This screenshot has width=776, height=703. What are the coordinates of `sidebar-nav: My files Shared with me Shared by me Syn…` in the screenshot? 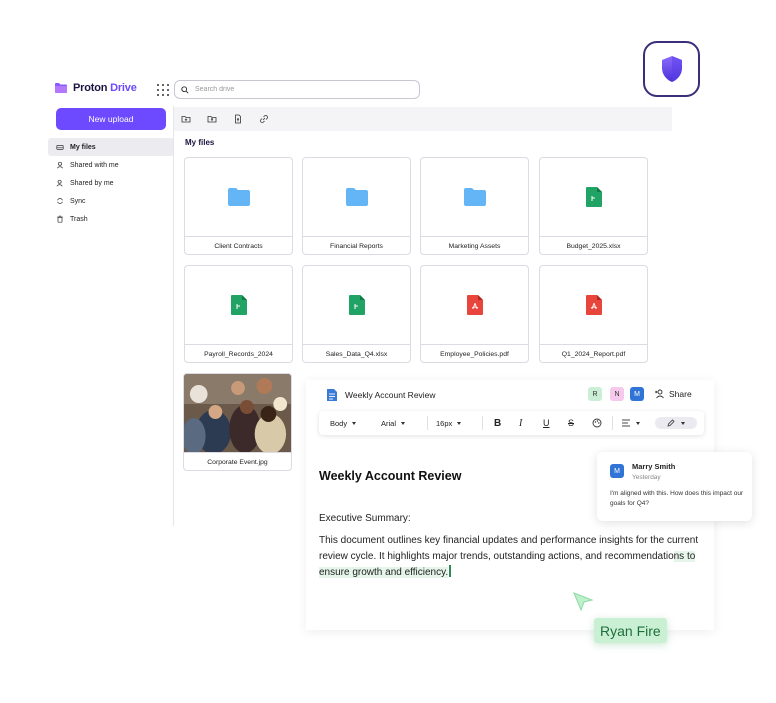 It's located at (111, 183).